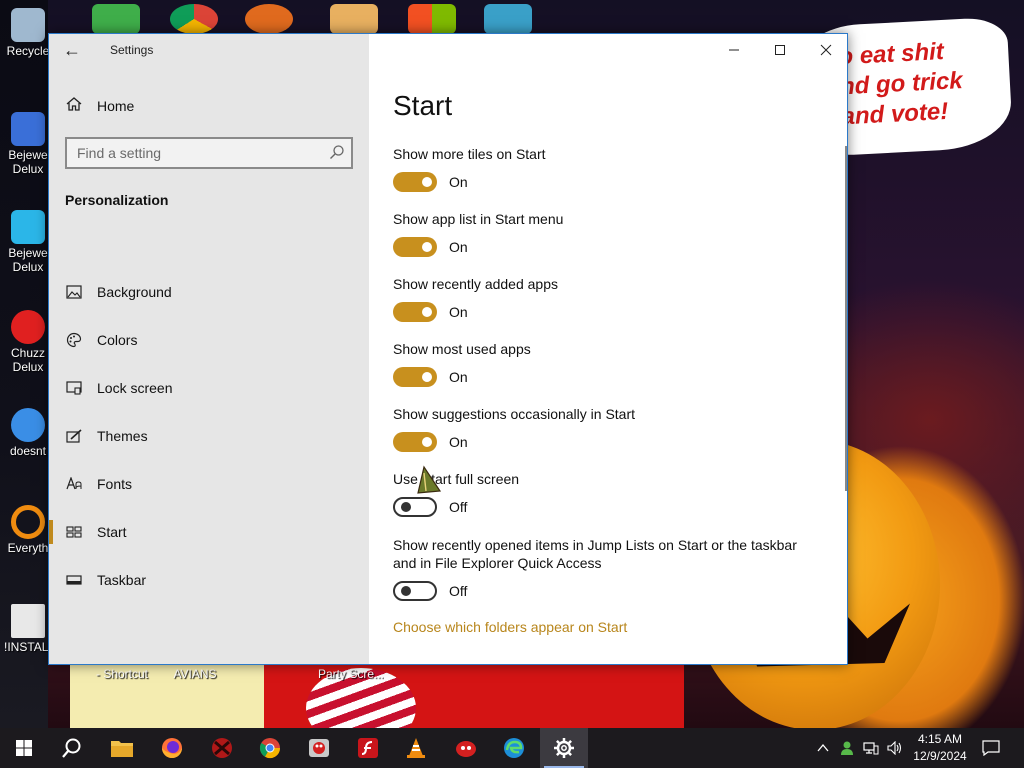  I want to click on start-button, so click(24, 748).